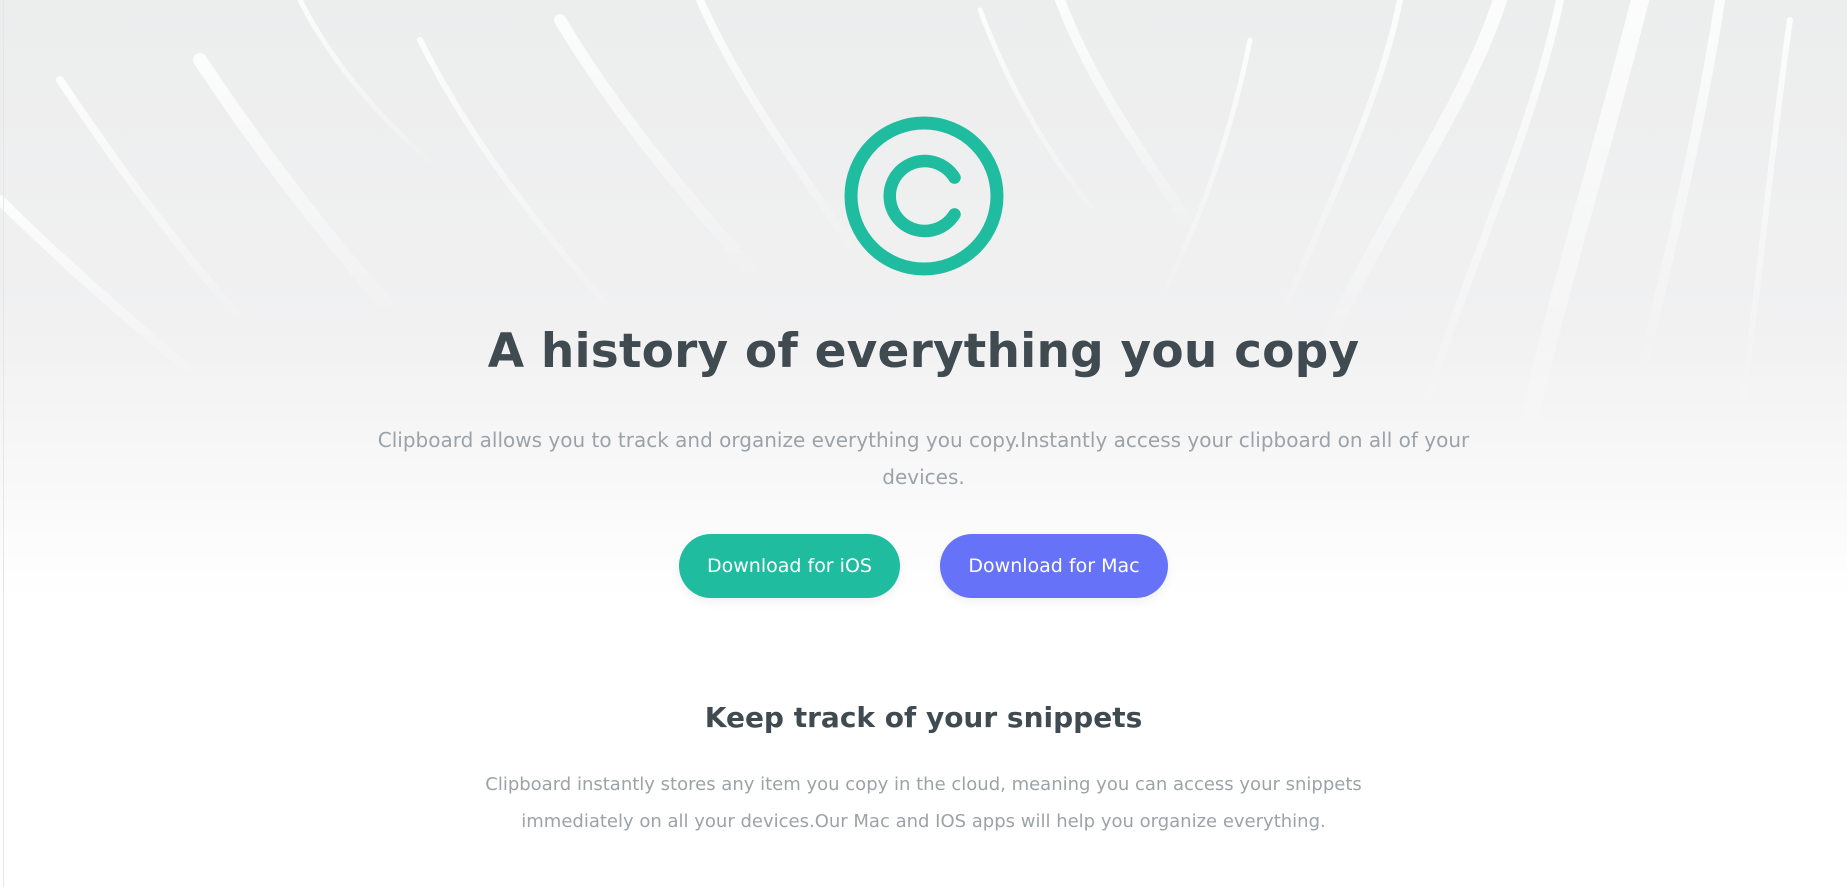 The height and width of the screenshot is (887, 1847). Describe the element at coordinates (1054, 566) in the screenshot. I see `download-mac-button: Download for Mac` at that location.